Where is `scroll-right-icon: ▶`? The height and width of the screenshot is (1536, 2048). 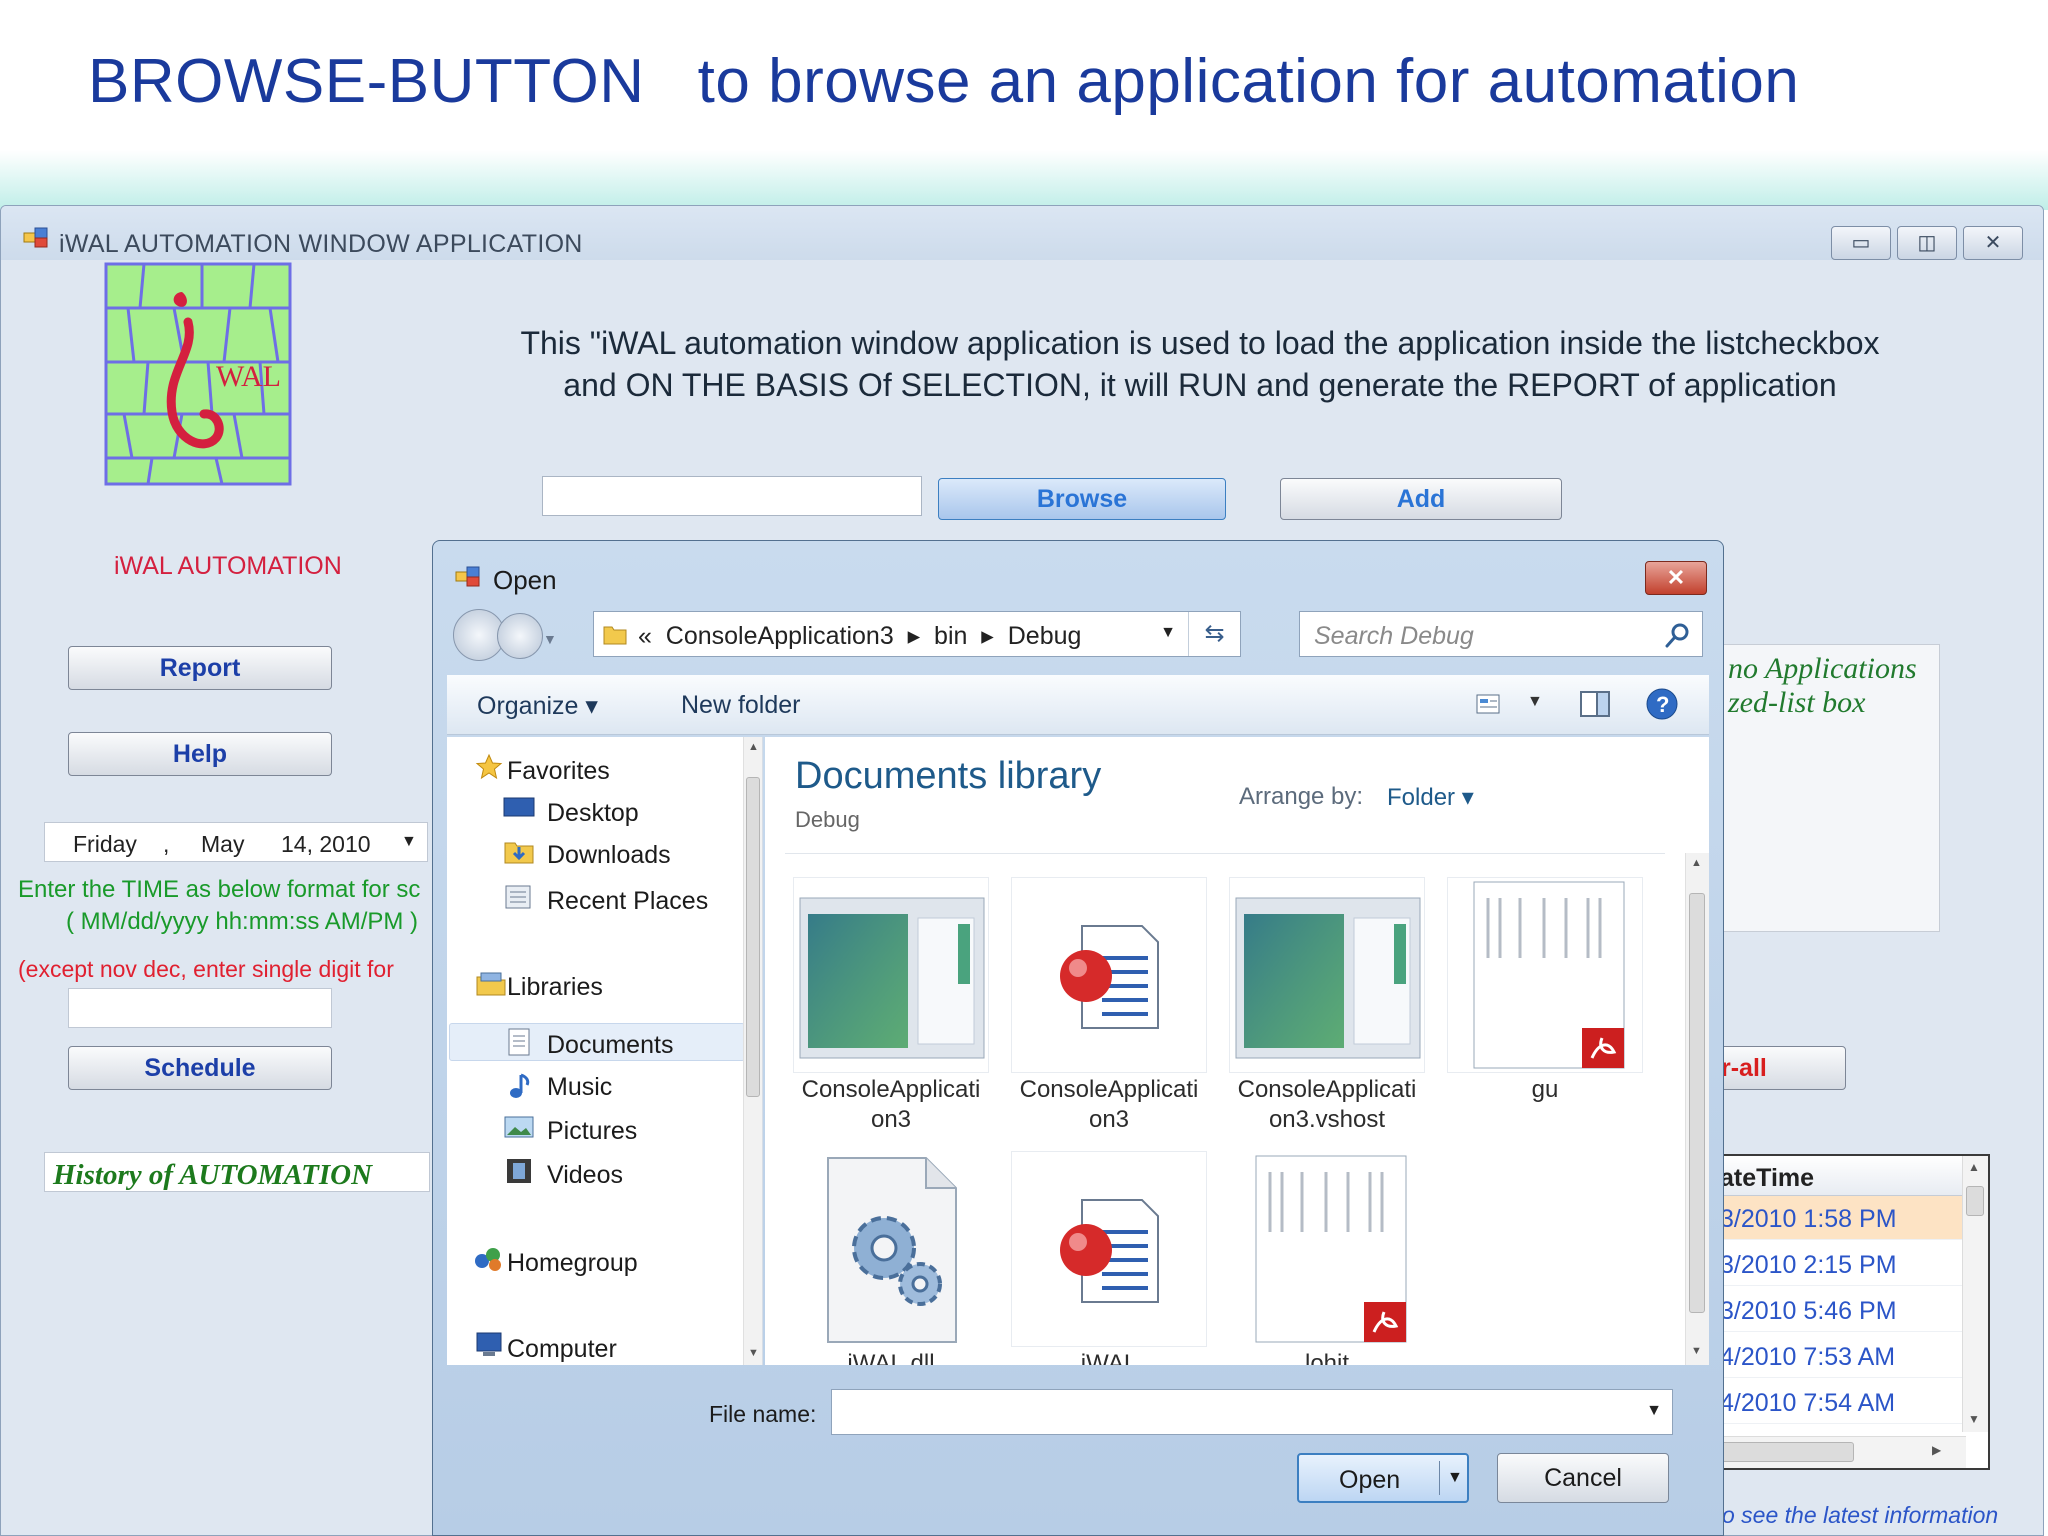 scroll-right-icon: ▶ is located at coordinates (1936, 1450).